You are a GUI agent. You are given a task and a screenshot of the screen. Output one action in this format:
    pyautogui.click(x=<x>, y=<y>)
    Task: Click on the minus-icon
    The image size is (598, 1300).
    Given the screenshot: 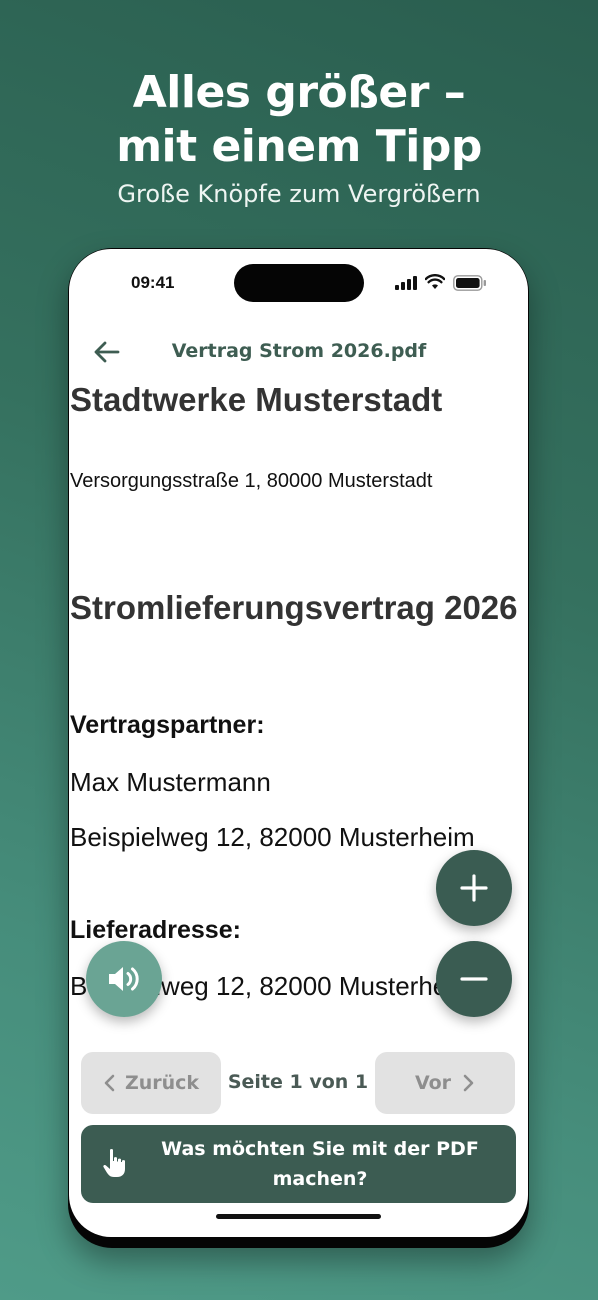 What is the action you would take?
    pyautogui.click(x=474, y=979)
    